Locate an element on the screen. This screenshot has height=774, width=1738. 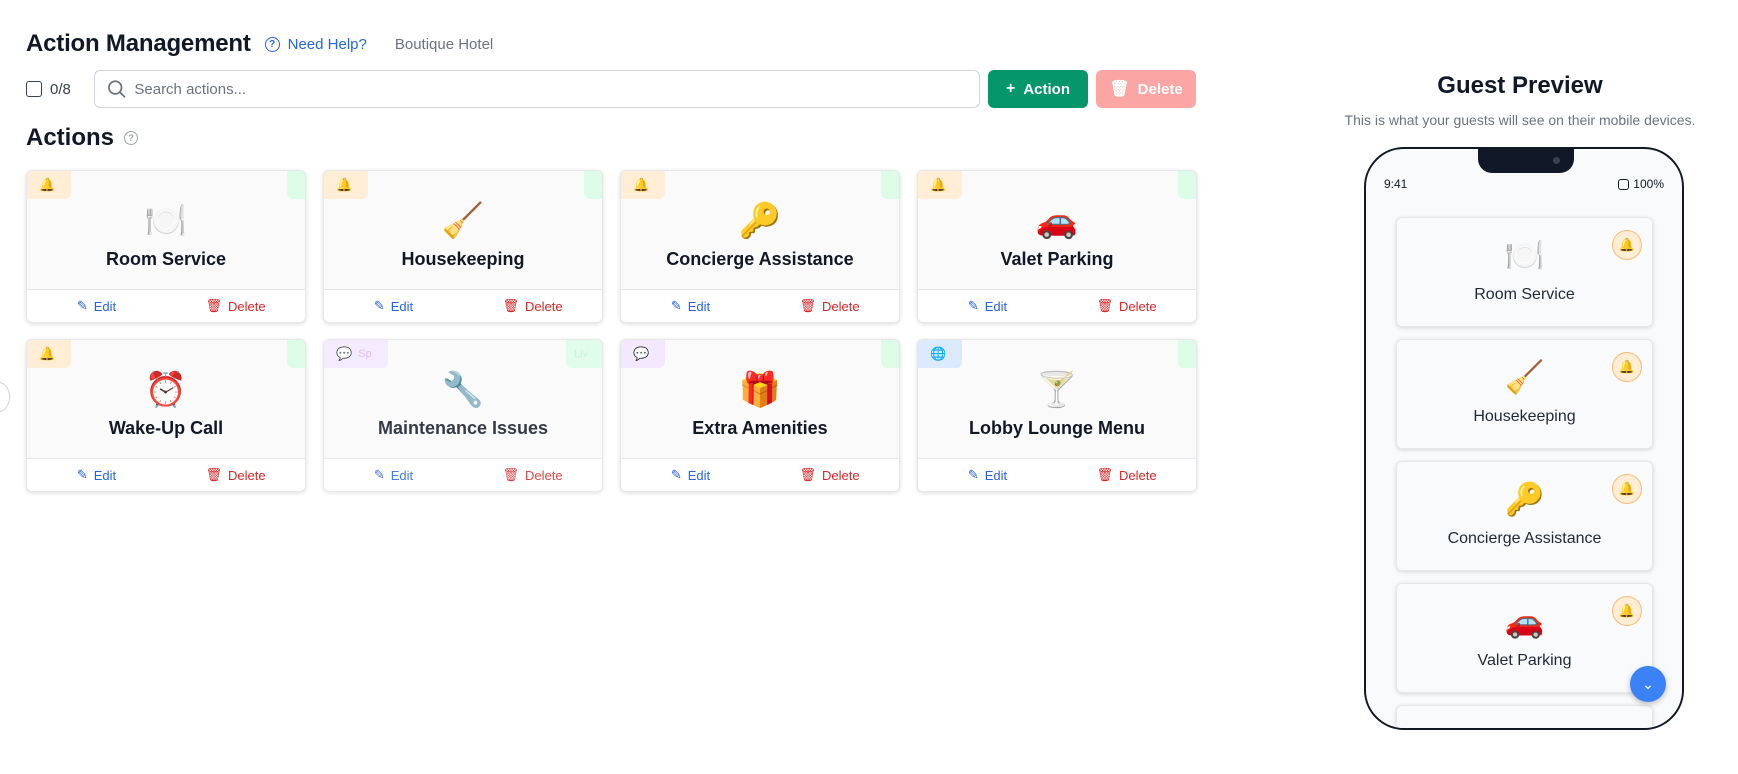
chat-icon: 💬 Sp is located at coordinates (356, 354).